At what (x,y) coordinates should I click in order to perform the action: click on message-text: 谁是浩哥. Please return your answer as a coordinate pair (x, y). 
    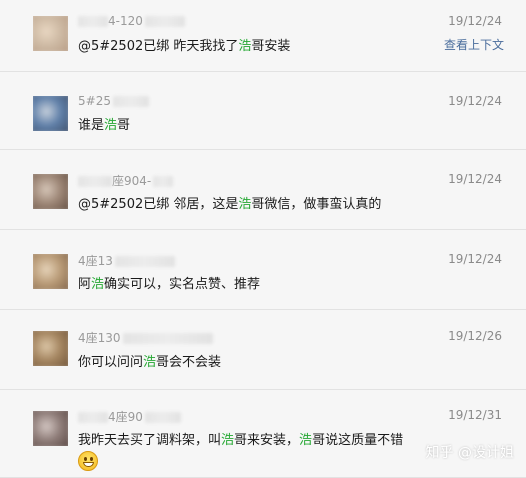
    Looking at the image, I should click on (104, 123).